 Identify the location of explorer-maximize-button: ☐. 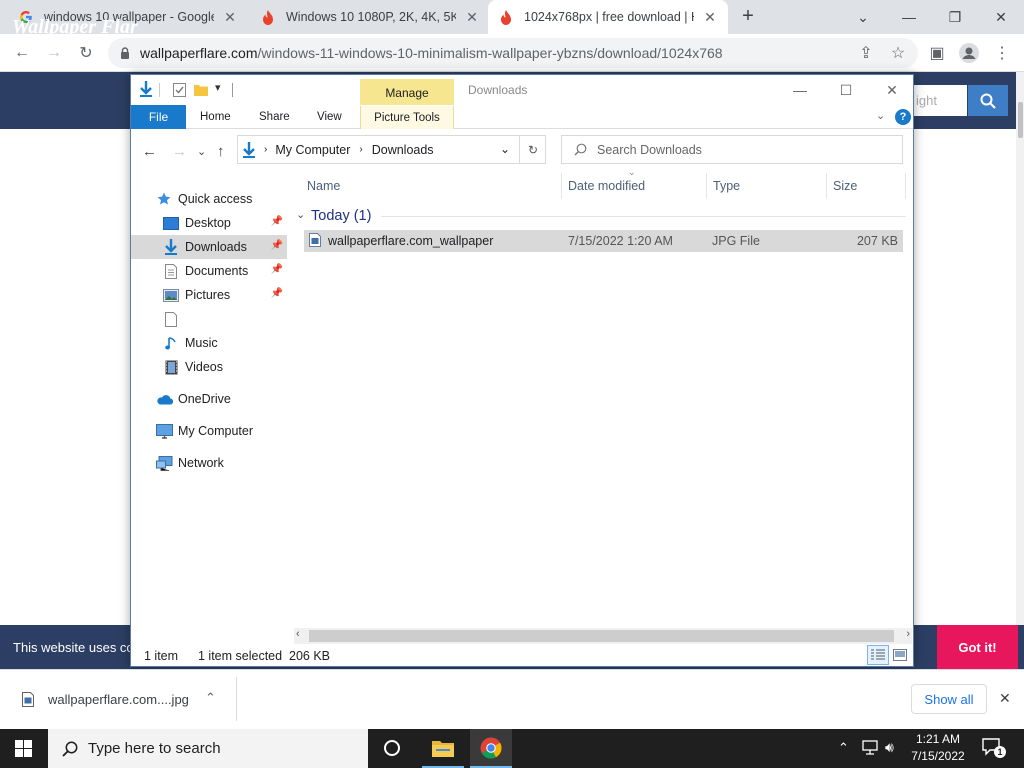
(846, 90).